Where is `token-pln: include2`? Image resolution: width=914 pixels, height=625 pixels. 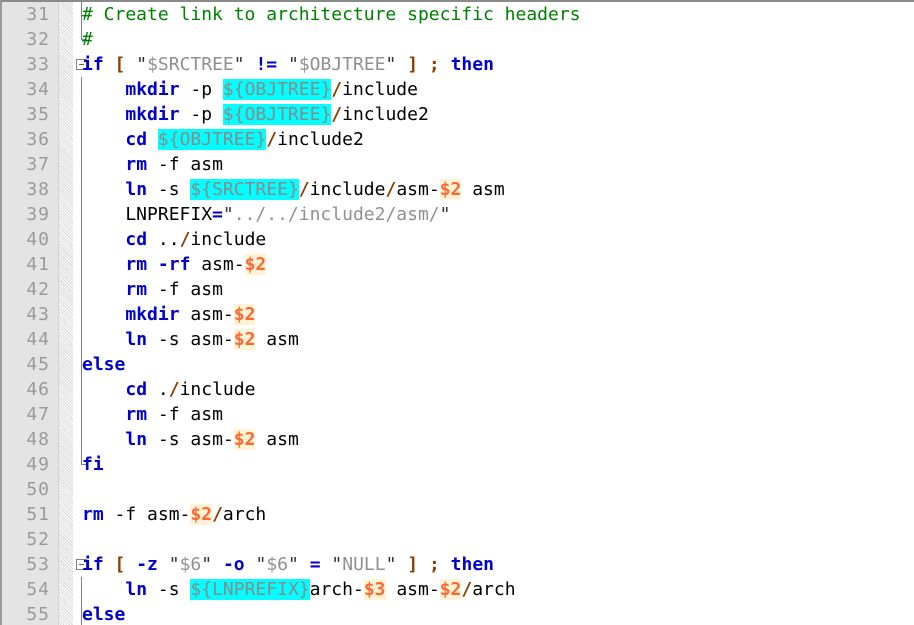 token-pln: include2 is located at coordinates (320, 139).